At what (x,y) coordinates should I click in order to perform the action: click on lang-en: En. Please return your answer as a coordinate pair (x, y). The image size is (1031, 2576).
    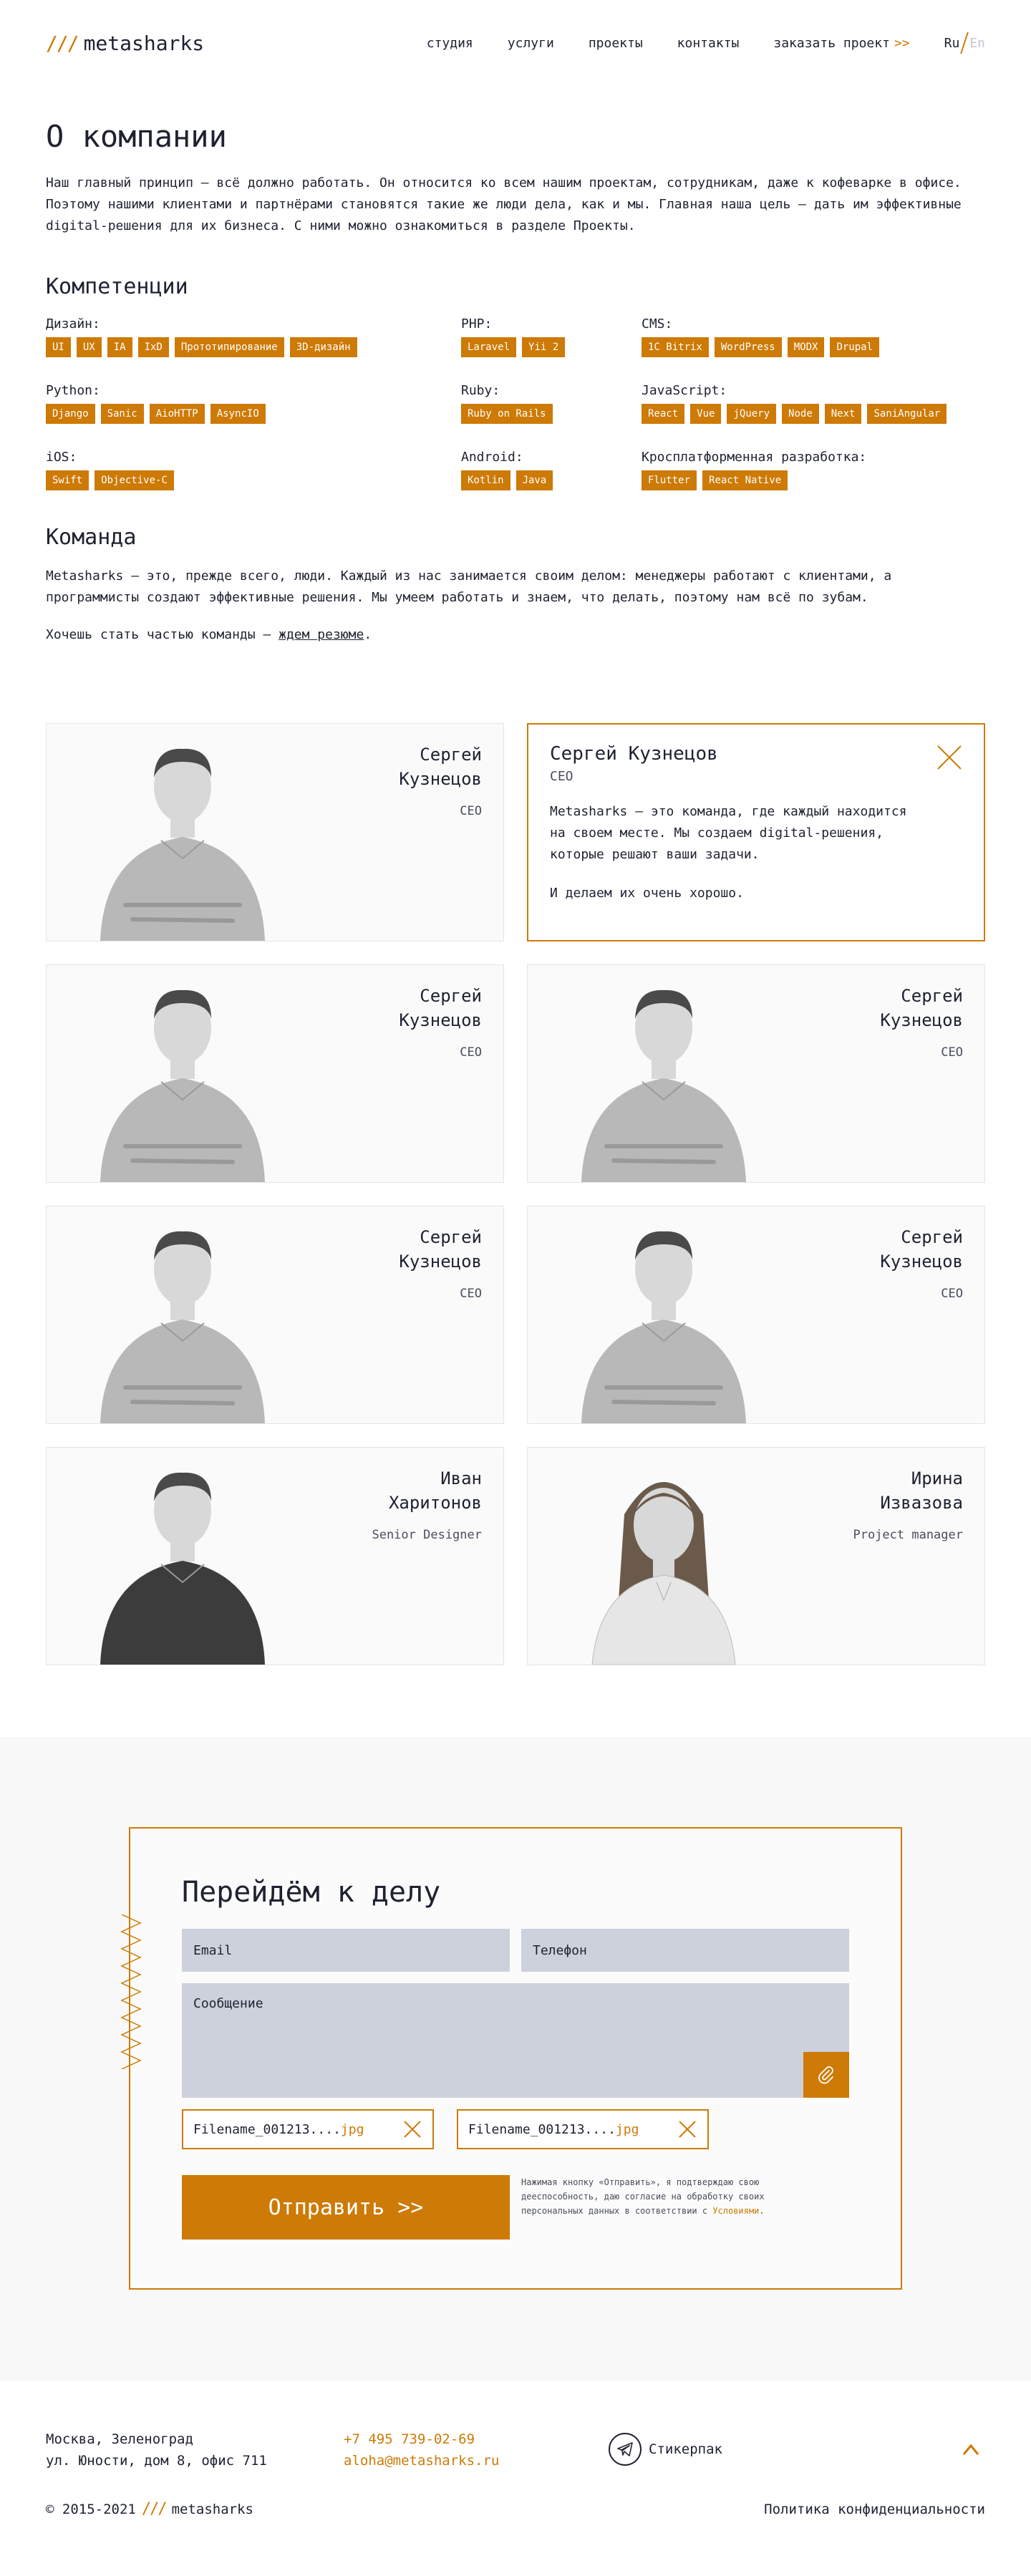
    Looking at the image, I should click on (977, 43).